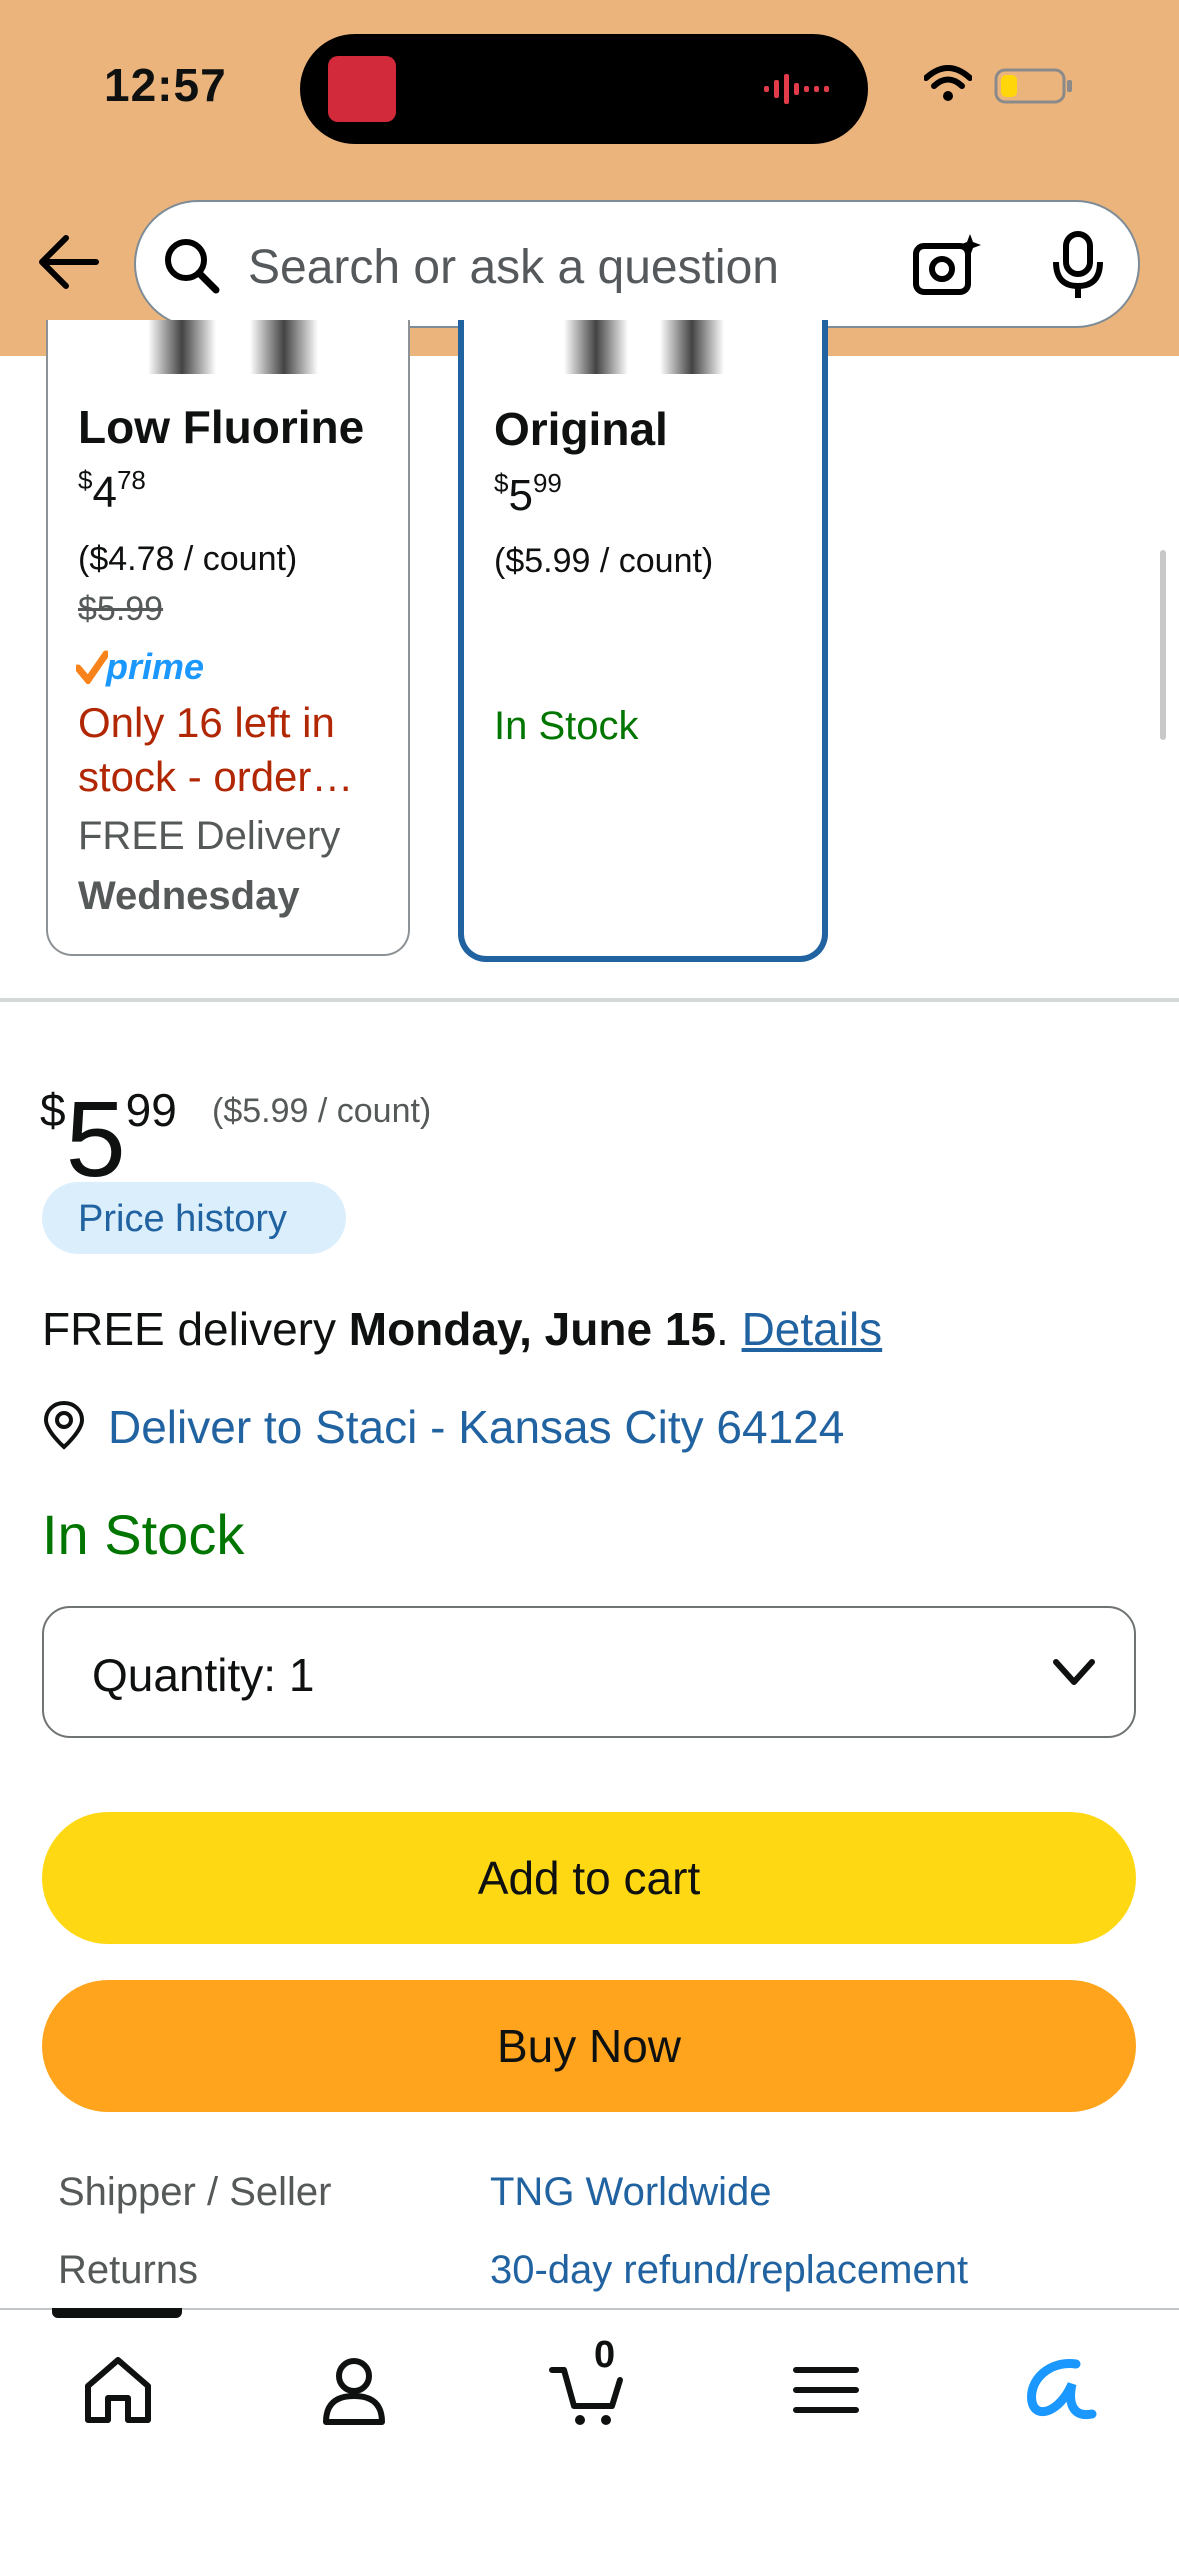 This screenshot has width=1179, height=2556. What do you see at coordinates (139, 668) in the screenshot?
I see `prime-badge: prime` at bounding box center [139, 668].